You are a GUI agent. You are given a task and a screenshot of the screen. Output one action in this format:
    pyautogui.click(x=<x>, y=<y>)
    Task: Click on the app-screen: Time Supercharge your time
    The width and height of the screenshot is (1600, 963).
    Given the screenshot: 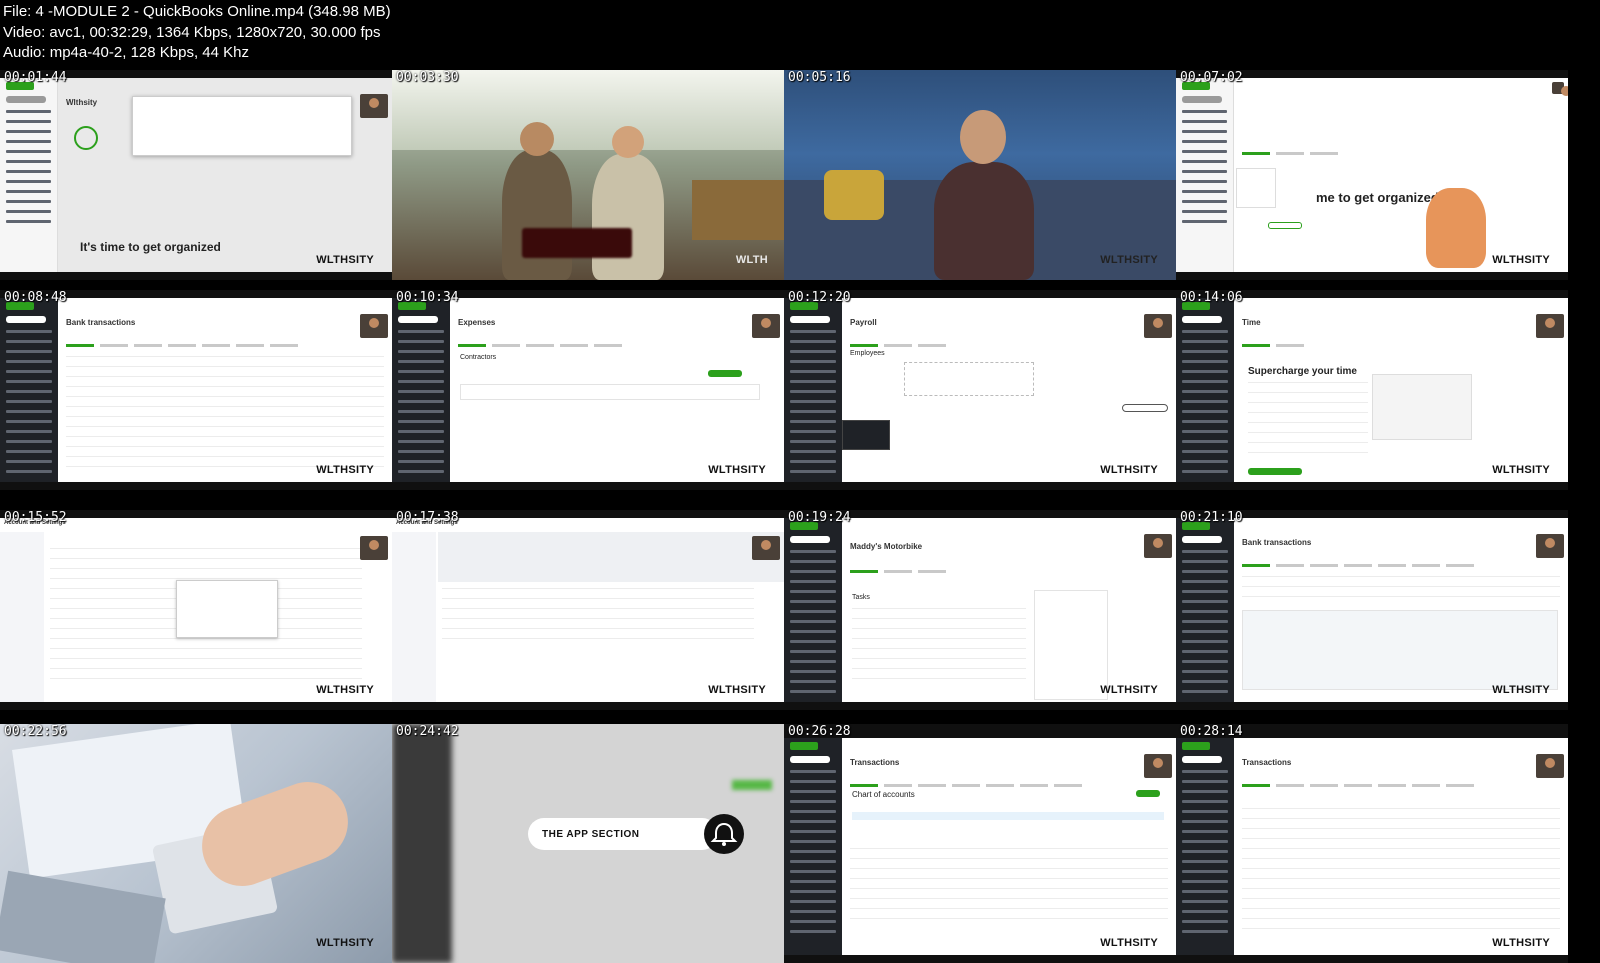 What is the action you would take?
    pyautogui.click(x=1372, y=390)
    